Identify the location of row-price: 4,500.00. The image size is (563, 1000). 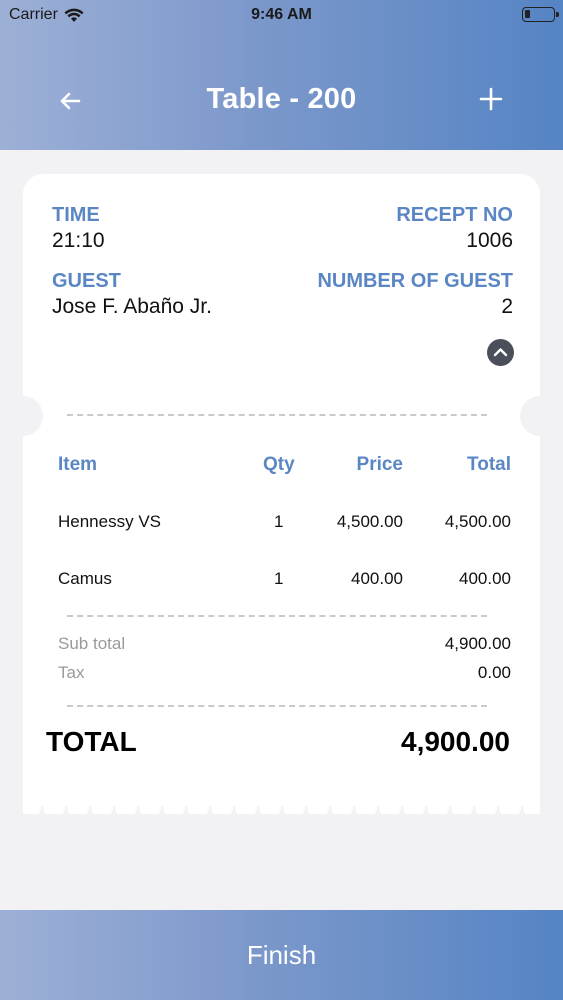
(369, 521).